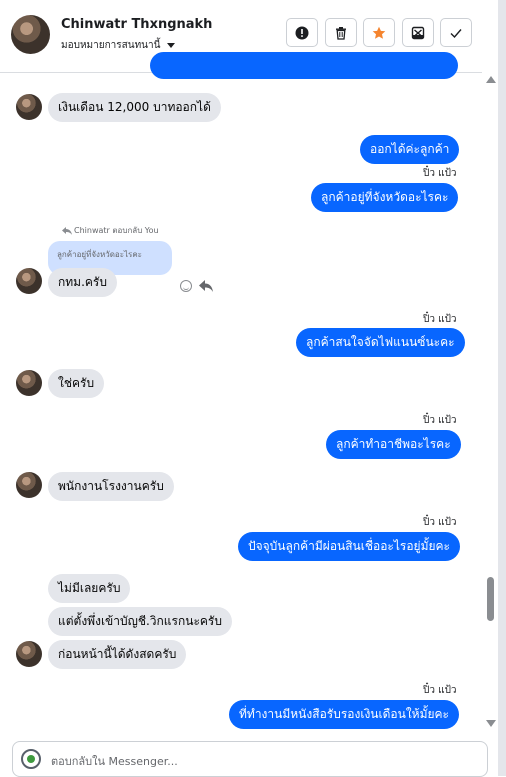 This screenshot has width=506, height=777. Describe the element at coordinates (134, 107) in the screenshot. I see `message-bubble-incoming: เงินเดือน 12,000 บาทออกได้` at that location.